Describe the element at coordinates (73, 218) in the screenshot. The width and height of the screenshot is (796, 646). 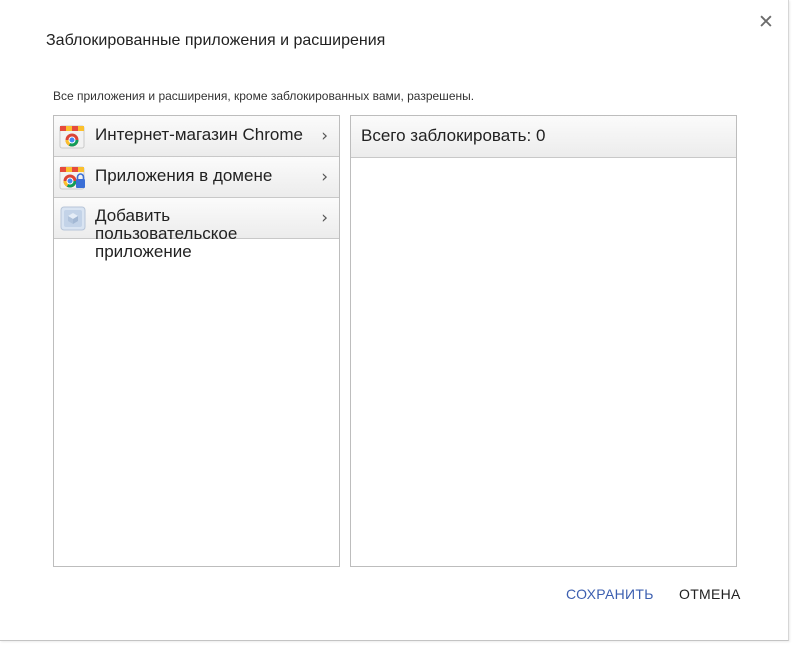
I see `custom-app-icon` at that location.